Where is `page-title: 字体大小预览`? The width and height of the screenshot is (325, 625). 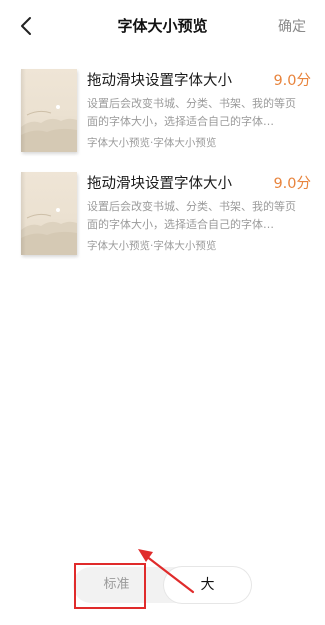
page-title: 字体大小预览 is located at coordinates (162, 26).